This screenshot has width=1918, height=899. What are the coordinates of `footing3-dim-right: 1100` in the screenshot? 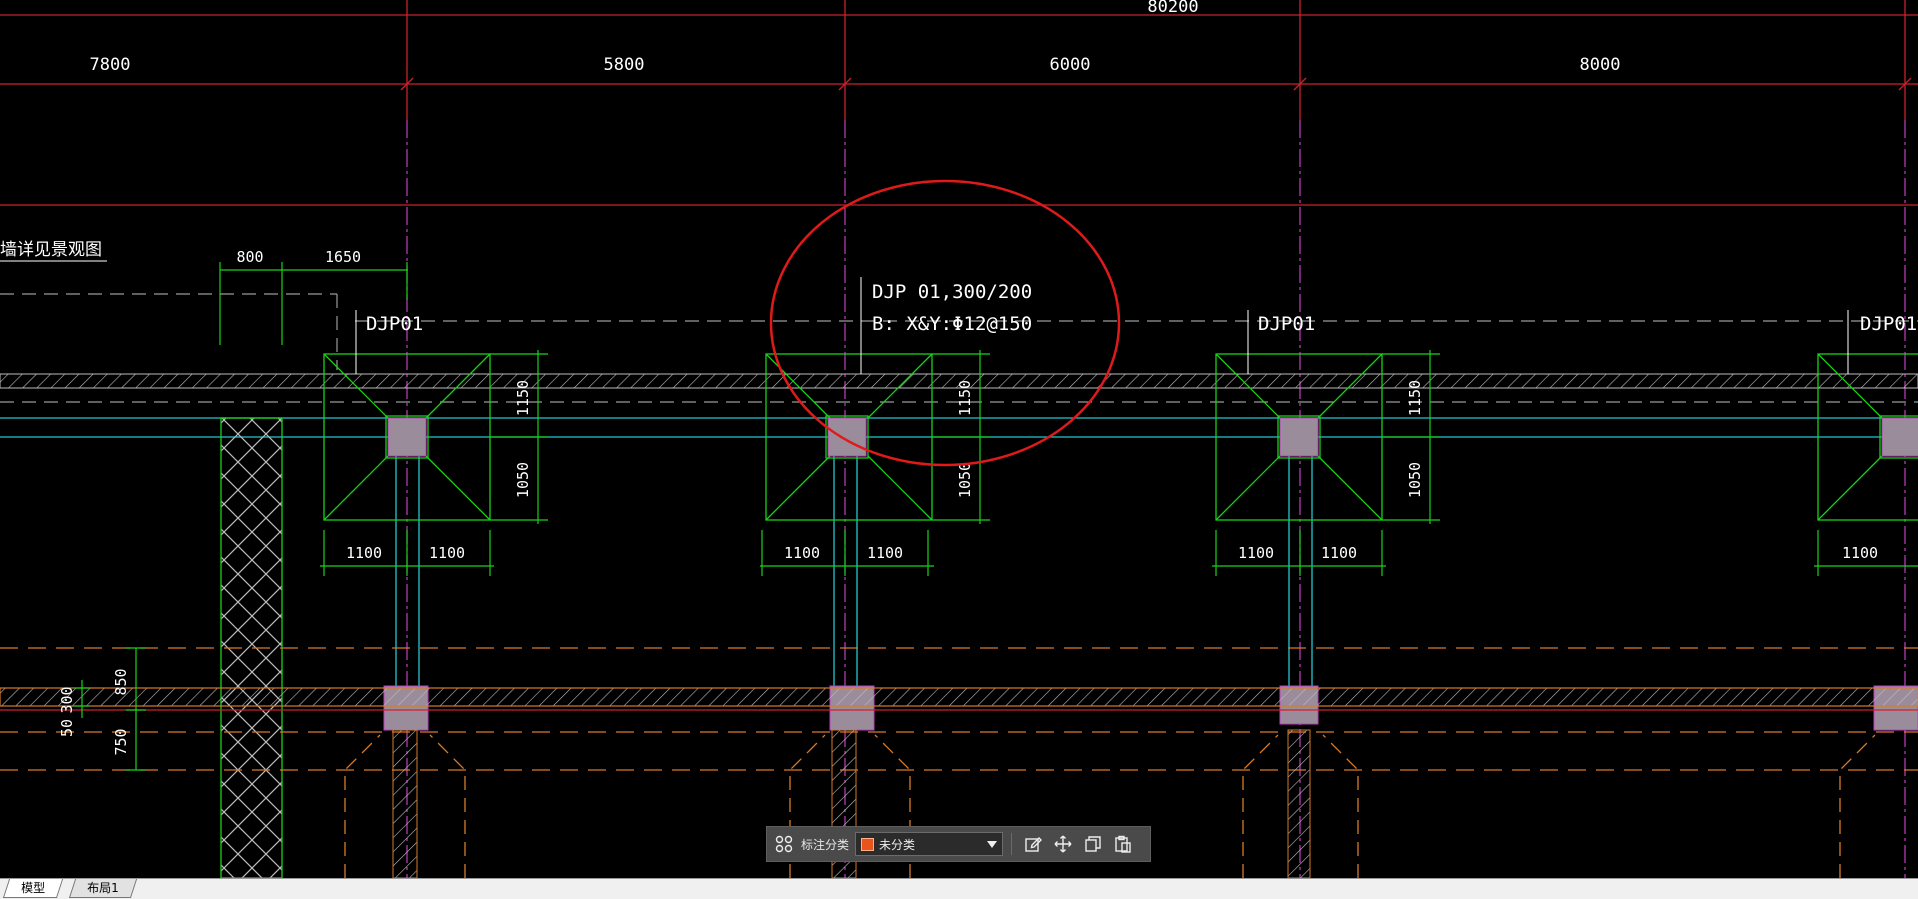 It's located at (1339, 553).